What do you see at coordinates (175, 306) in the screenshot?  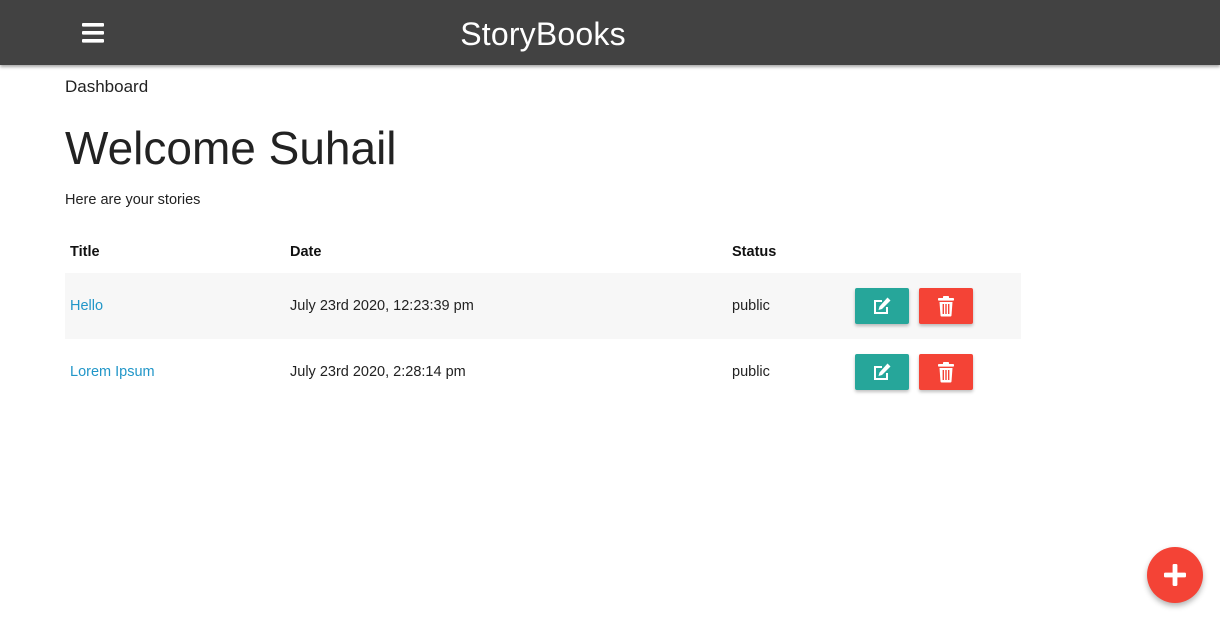 I see `story-title-cell: Hello` at bounding box center [175, 306].